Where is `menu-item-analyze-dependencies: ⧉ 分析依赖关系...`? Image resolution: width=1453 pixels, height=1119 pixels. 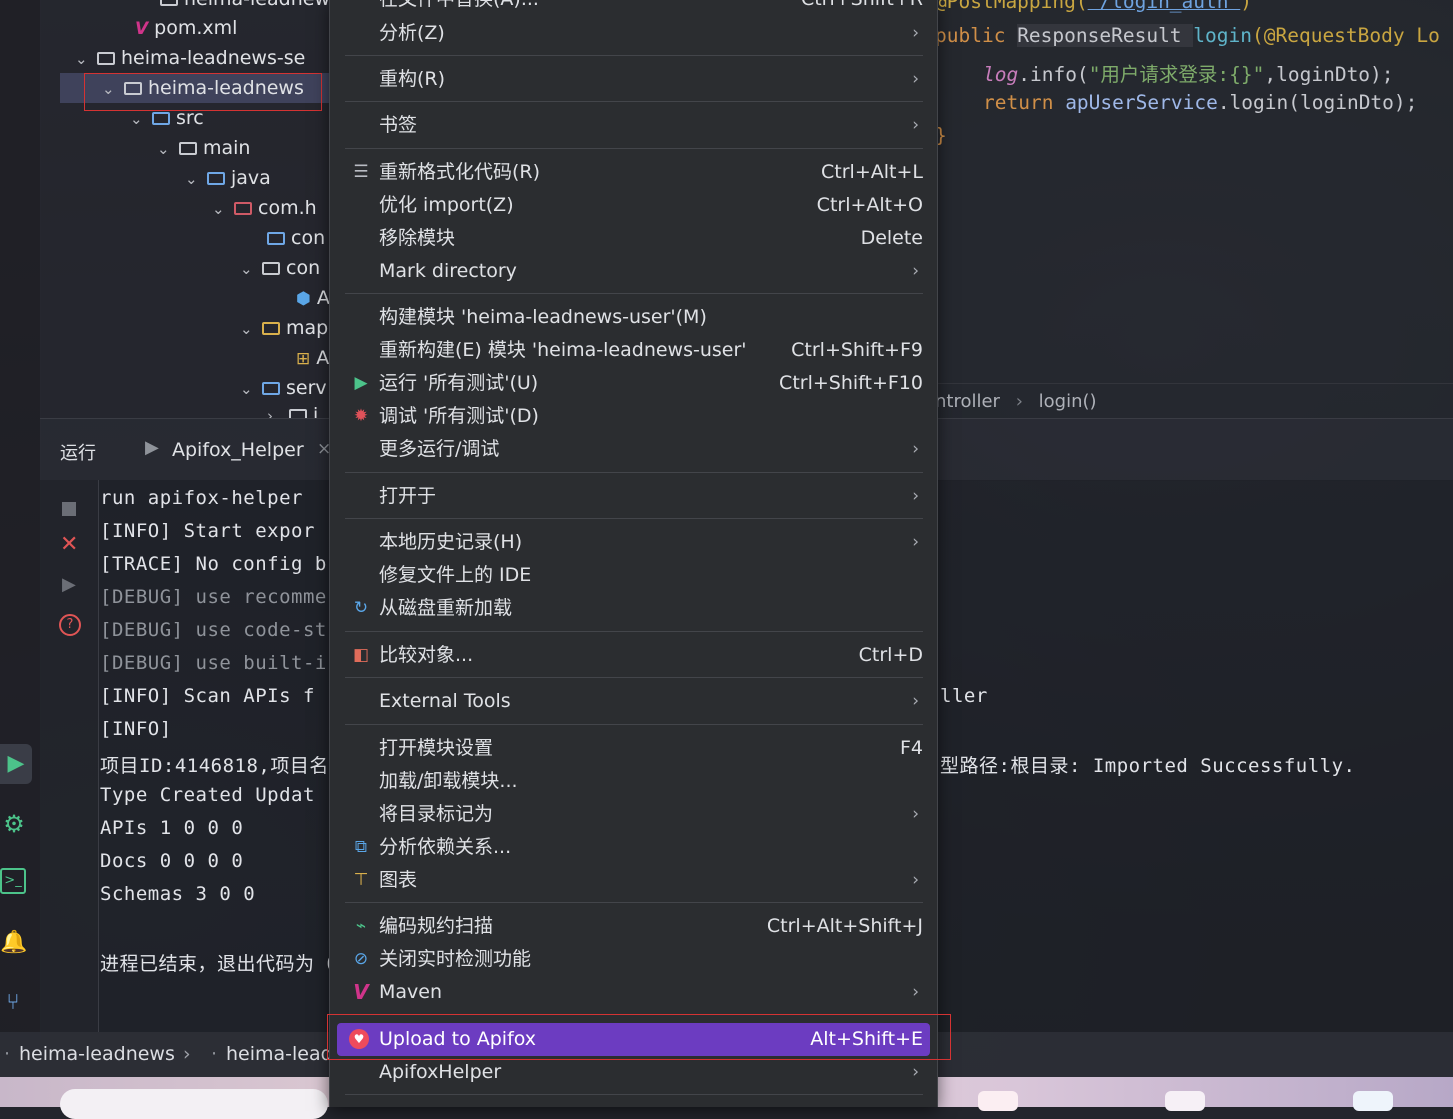
menu-item-analyze-dependencies: ⧉ 分析依赖关系... is located at coordinates (633, 847).